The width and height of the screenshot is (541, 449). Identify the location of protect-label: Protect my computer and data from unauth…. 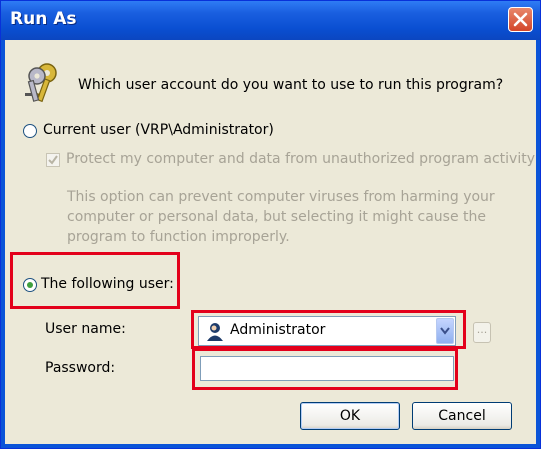
(300, 159).